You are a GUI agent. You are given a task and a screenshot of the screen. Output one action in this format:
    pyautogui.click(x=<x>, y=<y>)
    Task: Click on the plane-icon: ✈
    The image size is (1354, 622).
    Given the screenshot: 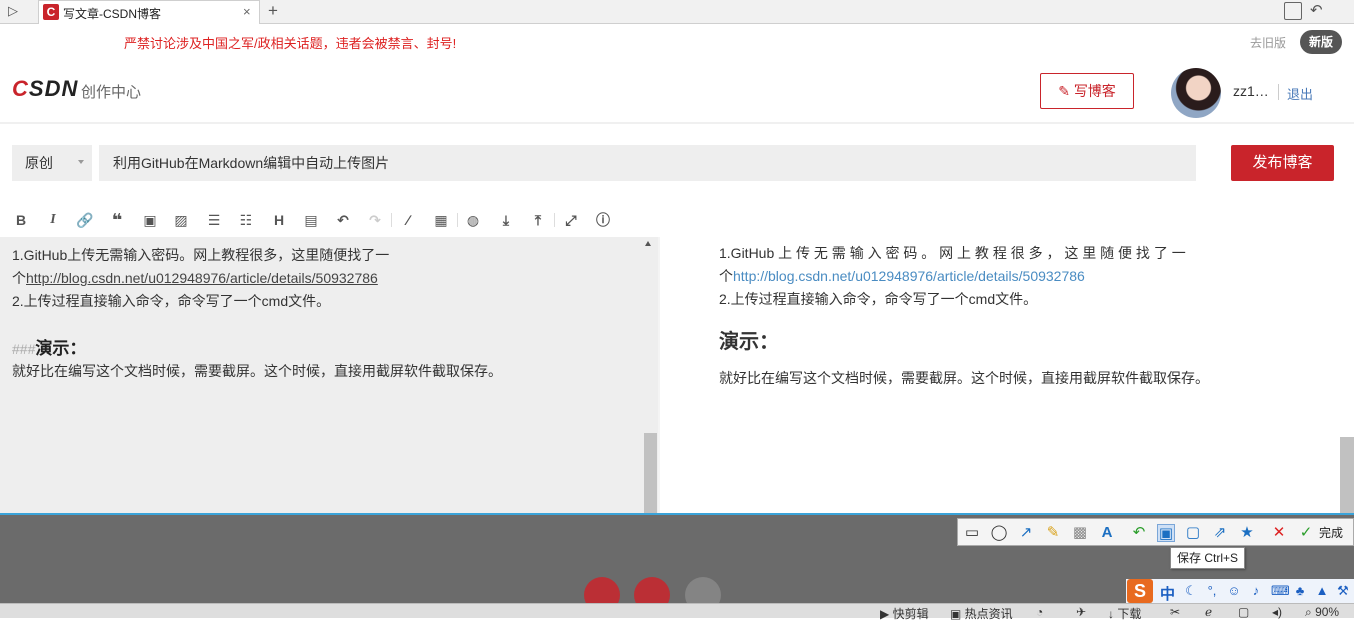 What is the action you would take?
    pyautogui.click(x=1081, y=612)
    